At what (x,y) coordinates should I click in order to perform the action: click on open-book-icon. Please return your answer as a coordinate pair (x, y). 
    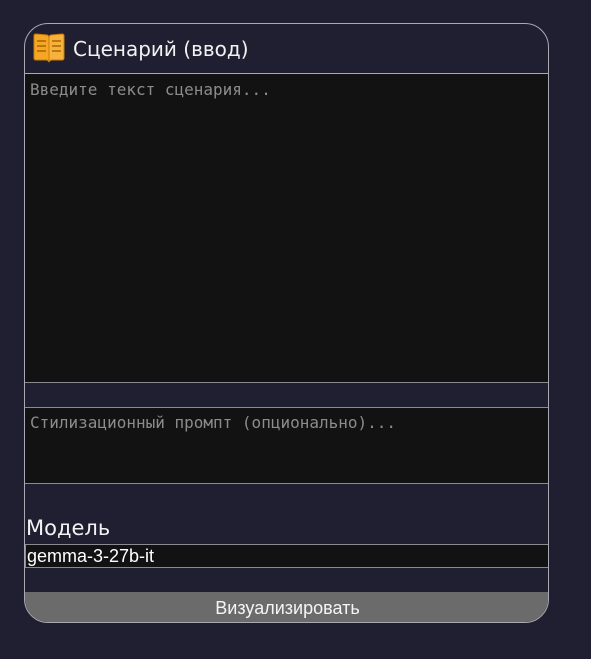
    Looking at the image, I should click on (49, 48).